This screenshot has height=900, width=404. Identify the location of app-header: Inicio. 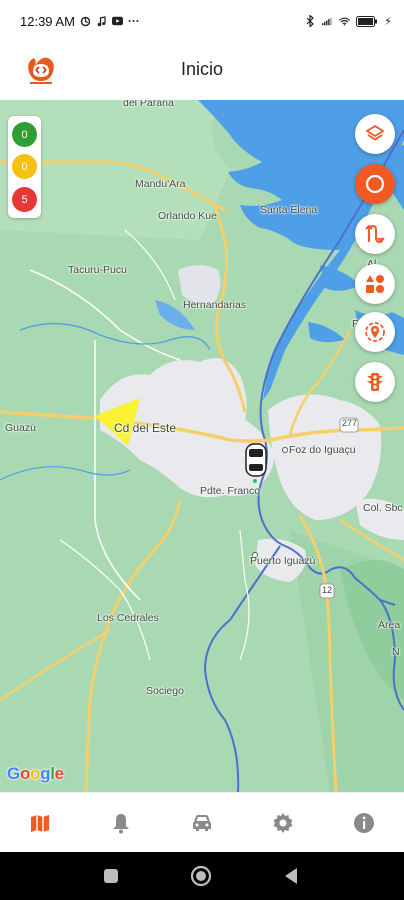
(202, 71).